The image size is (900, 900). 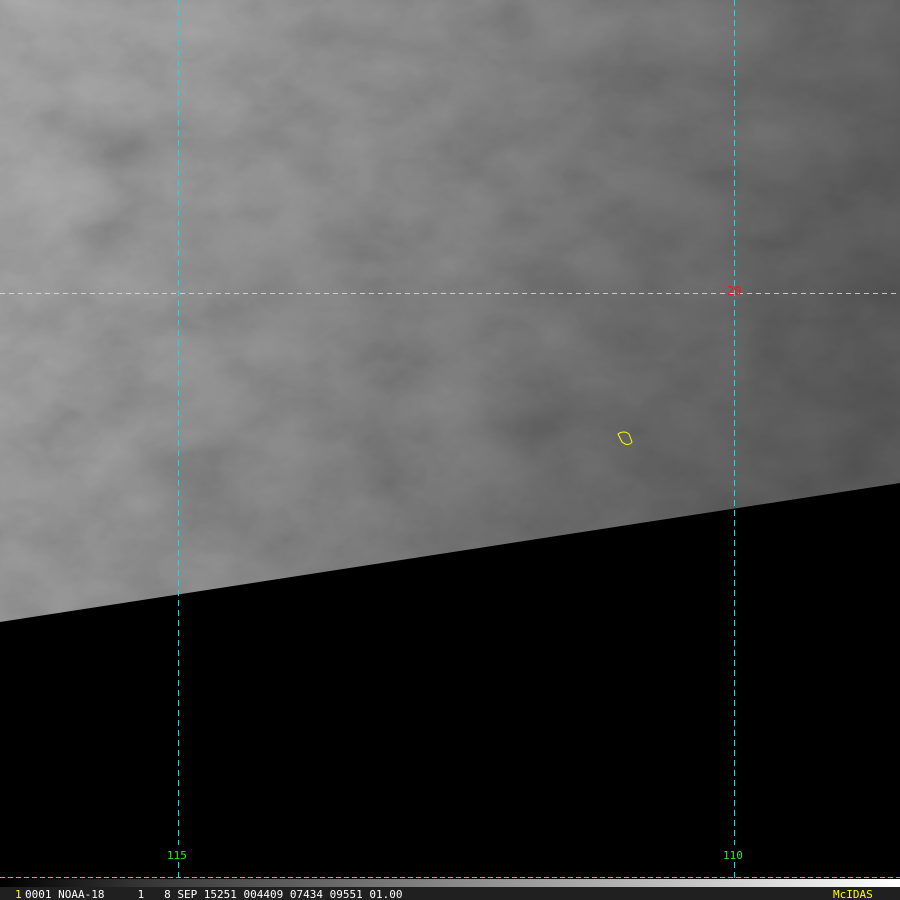 I want to click on longitude-label: 110, so click(x=733, y=855).